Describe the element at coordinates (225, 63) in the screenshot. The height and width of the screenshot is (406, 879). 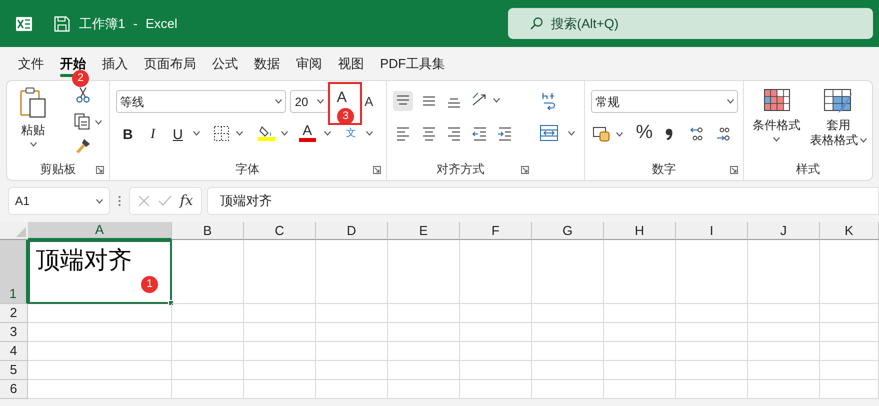
I see `menu-tab: 公式` at that location.